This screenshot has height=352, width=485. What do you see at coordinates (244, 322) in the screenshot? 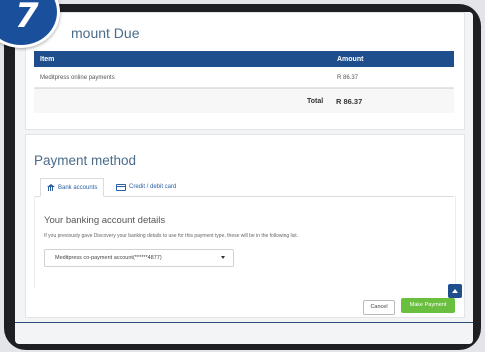
I see `divider` at bounding box center [244, 322].